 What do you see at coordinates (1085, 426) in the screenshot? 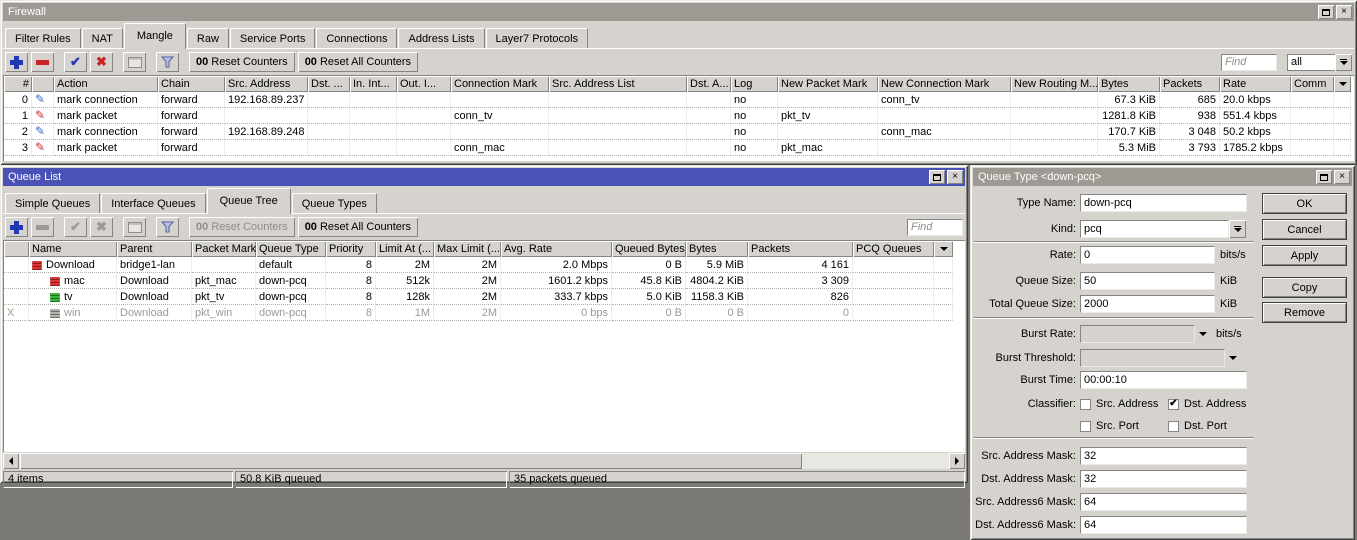
I see `src-port-checkbox` at bounding box center [1085, 426].